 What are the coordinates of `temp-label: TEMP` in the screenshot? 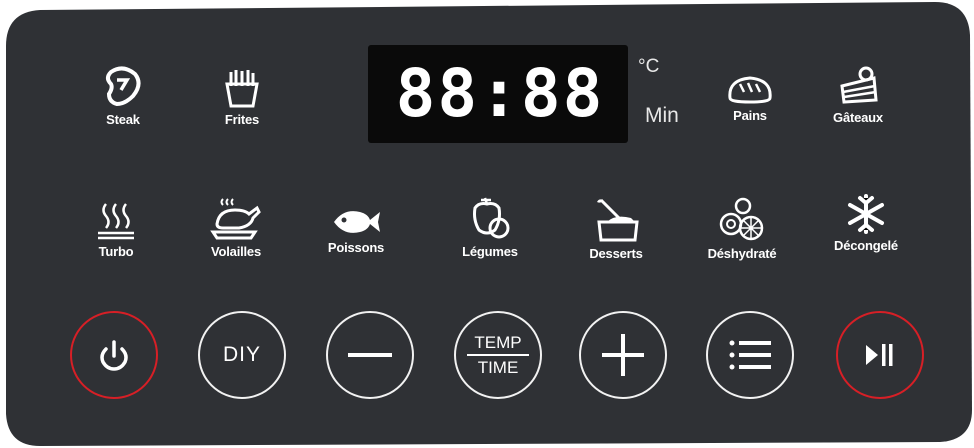 It's located at (498, 342).